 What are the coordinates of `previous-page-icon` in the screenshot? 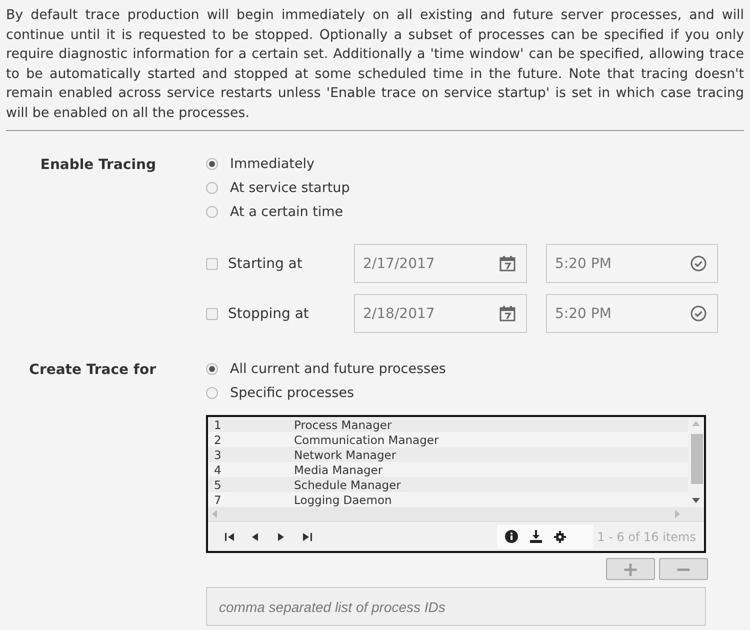 It's located at (255, 536).